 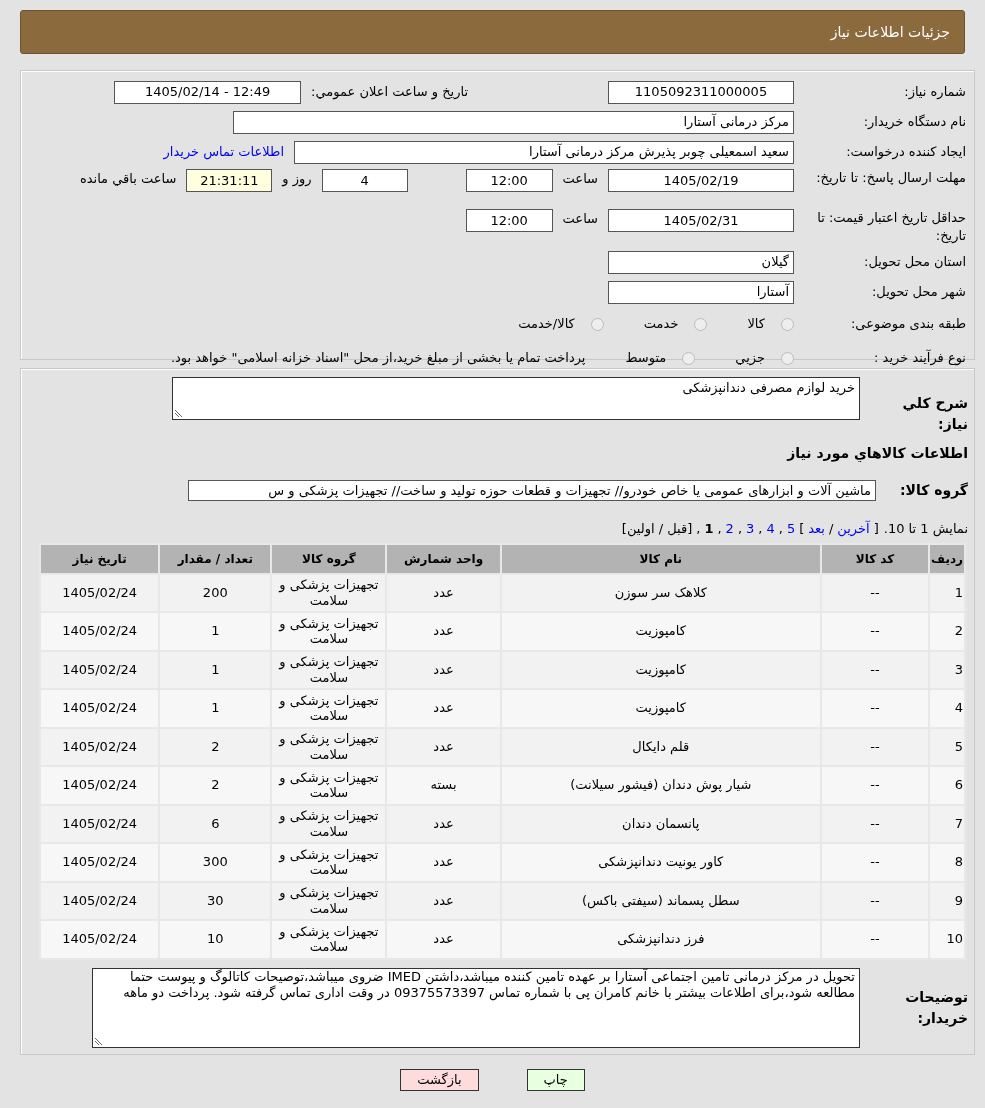 What do you see at coordinates (933, 491) in the screenshot?
I see `field-label: گروه کالا:` at bounding box center [933, 491].